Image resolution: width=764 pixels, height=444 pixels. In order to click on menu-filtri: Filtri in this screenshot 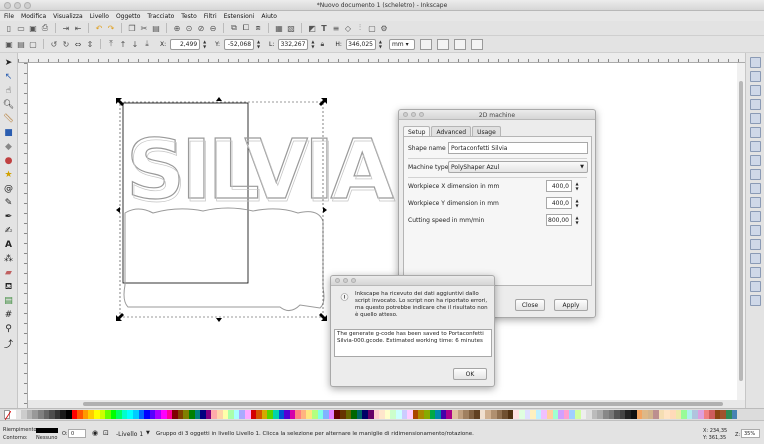, I will do `click(210, 16)`.